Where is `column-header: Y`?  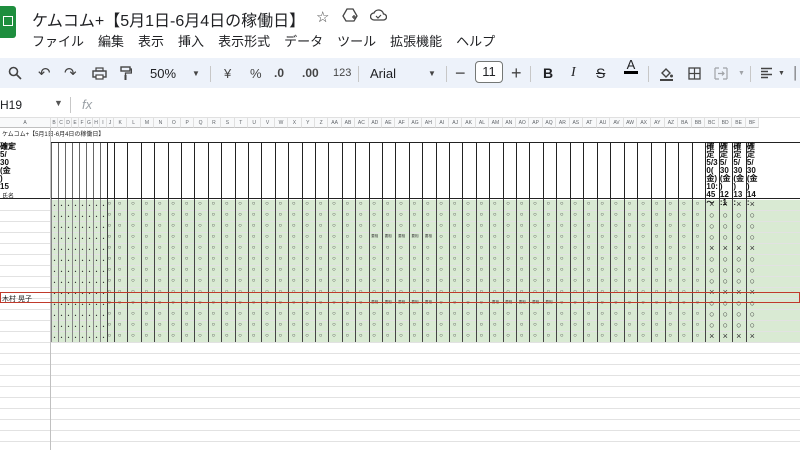
column-header: Y is located at coordinates (308, 123).